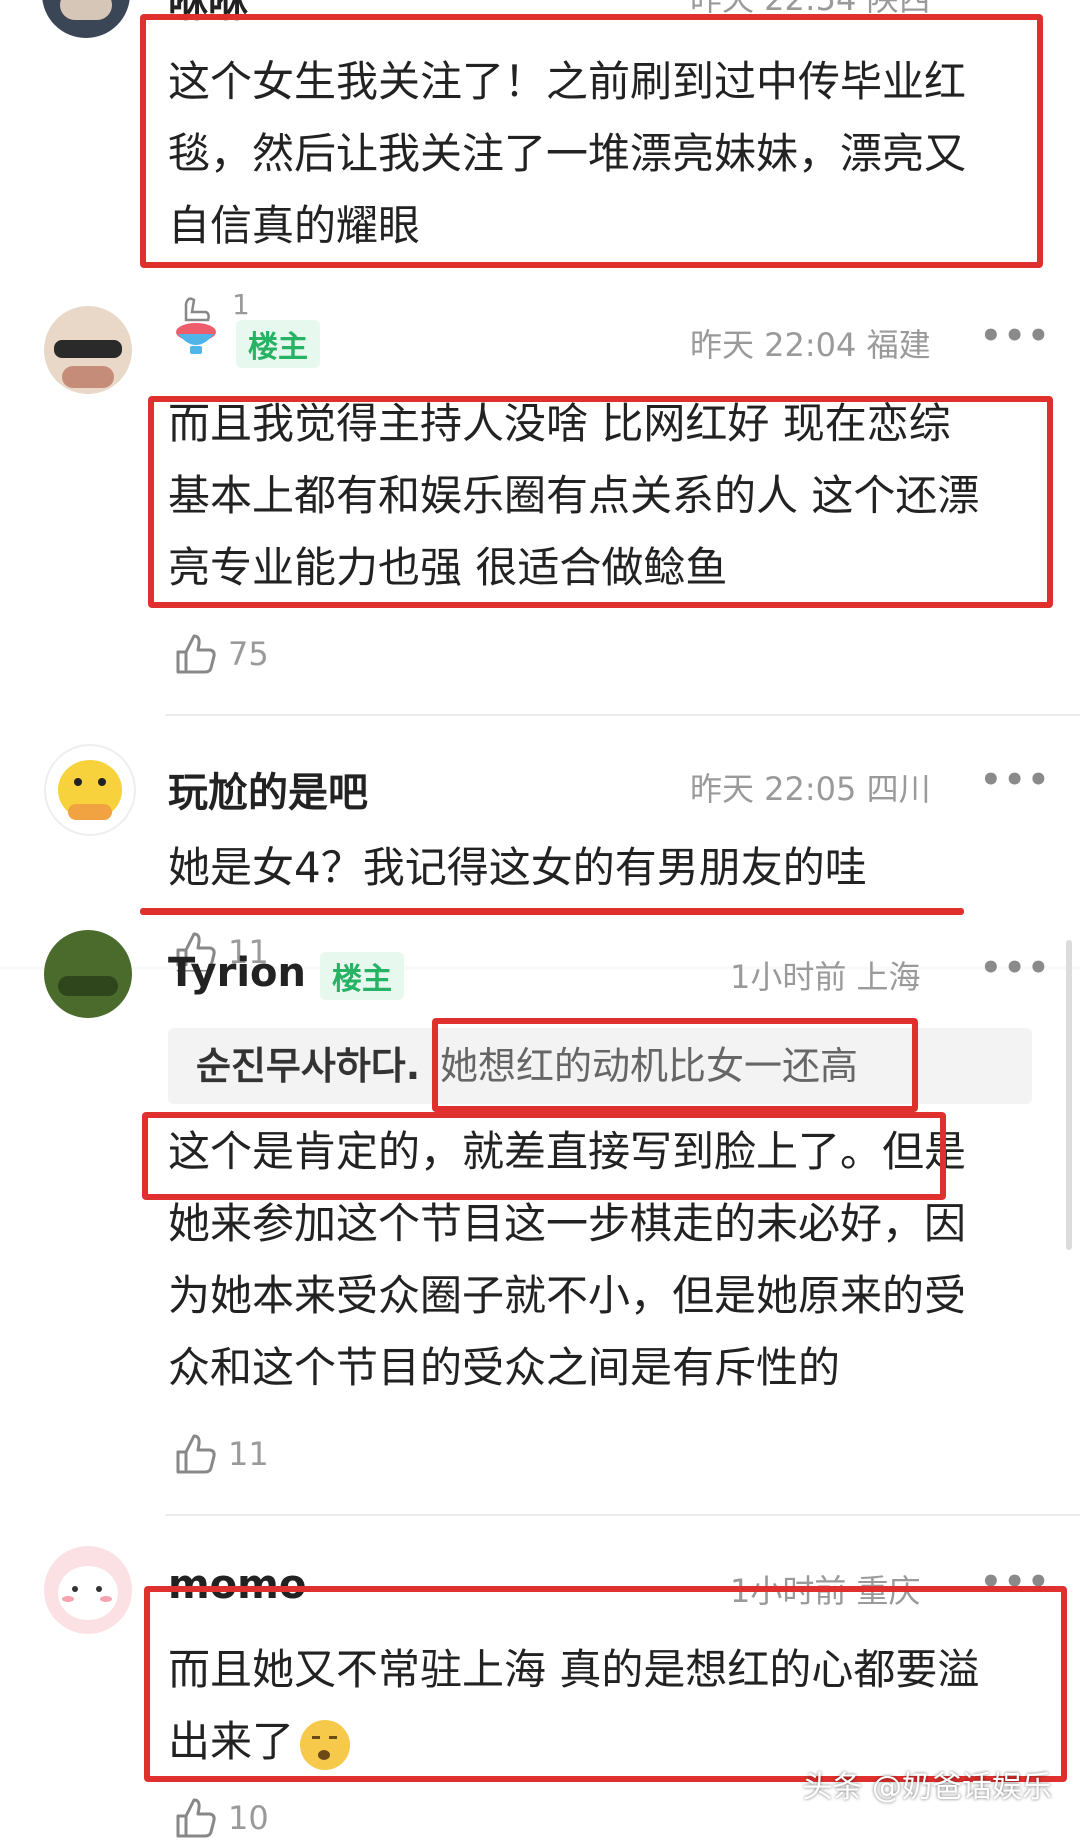  What do you see at coordinates (927, 1787) in the screenshot?
I see `watermark: 头条 @奶爸话娱乐` at bounding box center [927, 1787].